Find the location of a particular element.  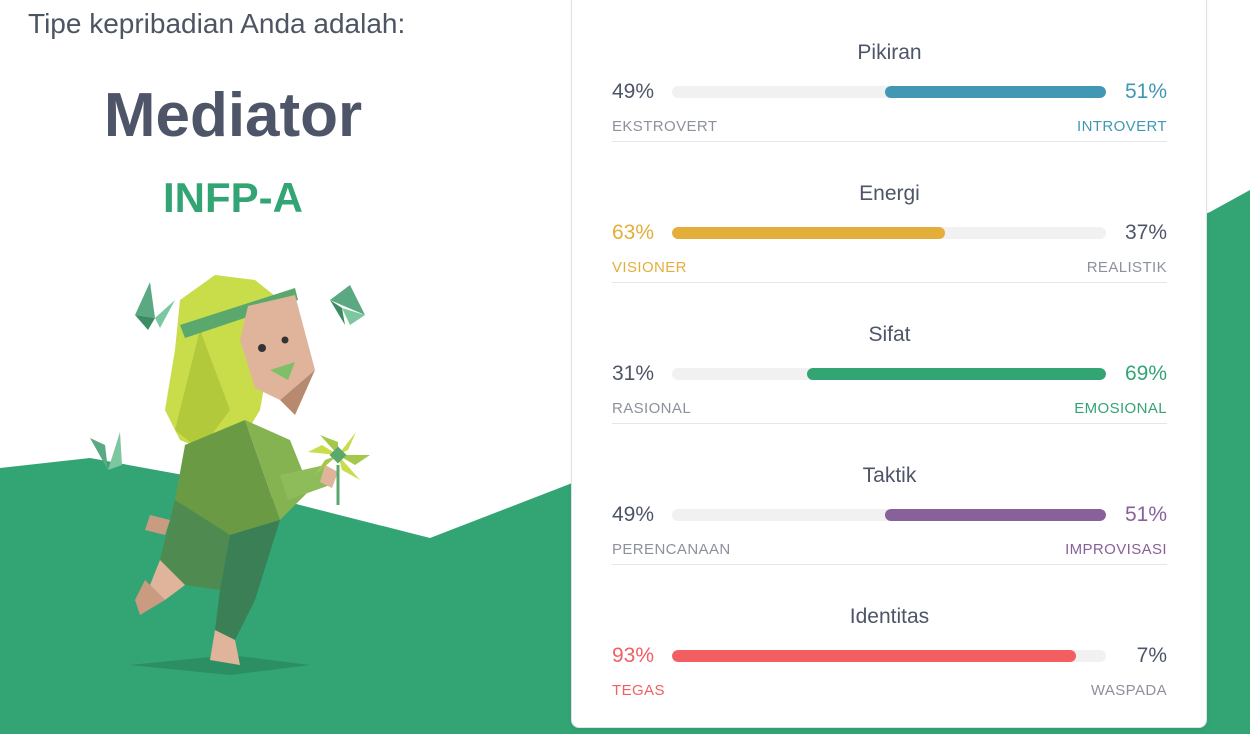

mediator-illustration is located at coordinates (230, 475).